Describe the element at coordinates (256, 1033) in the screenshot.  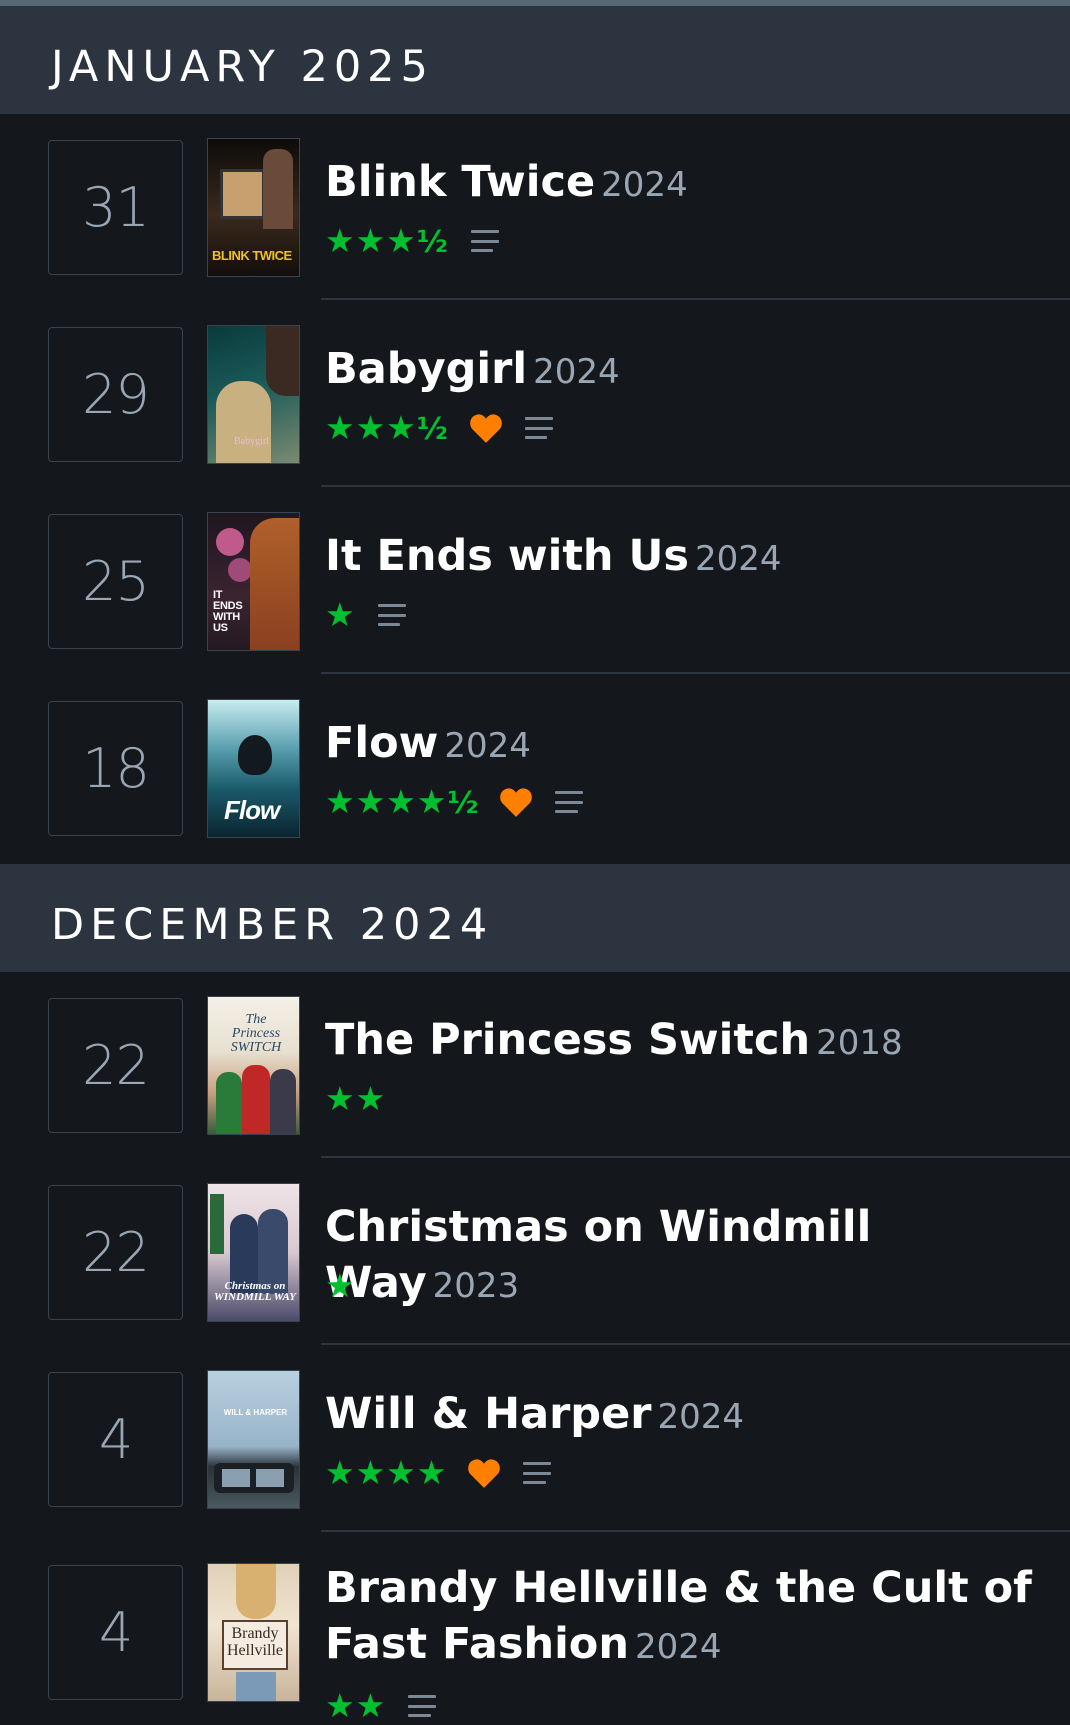
I see `poster-title-text: The Princess SWITCH` at that location.